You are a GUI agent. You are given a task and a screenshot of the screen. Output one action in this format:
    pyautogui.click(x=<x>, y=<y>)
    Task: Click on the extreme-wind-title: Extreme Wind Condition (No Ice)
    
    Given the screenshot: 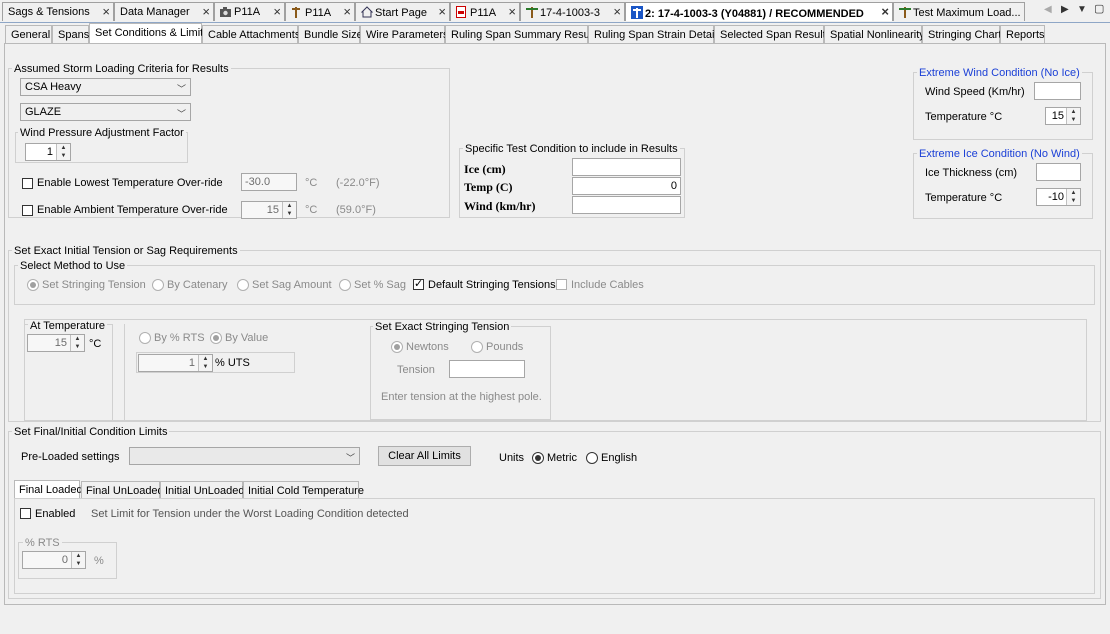 What is the action you would take?
    pyautogui.click(x=999, y=73)
    